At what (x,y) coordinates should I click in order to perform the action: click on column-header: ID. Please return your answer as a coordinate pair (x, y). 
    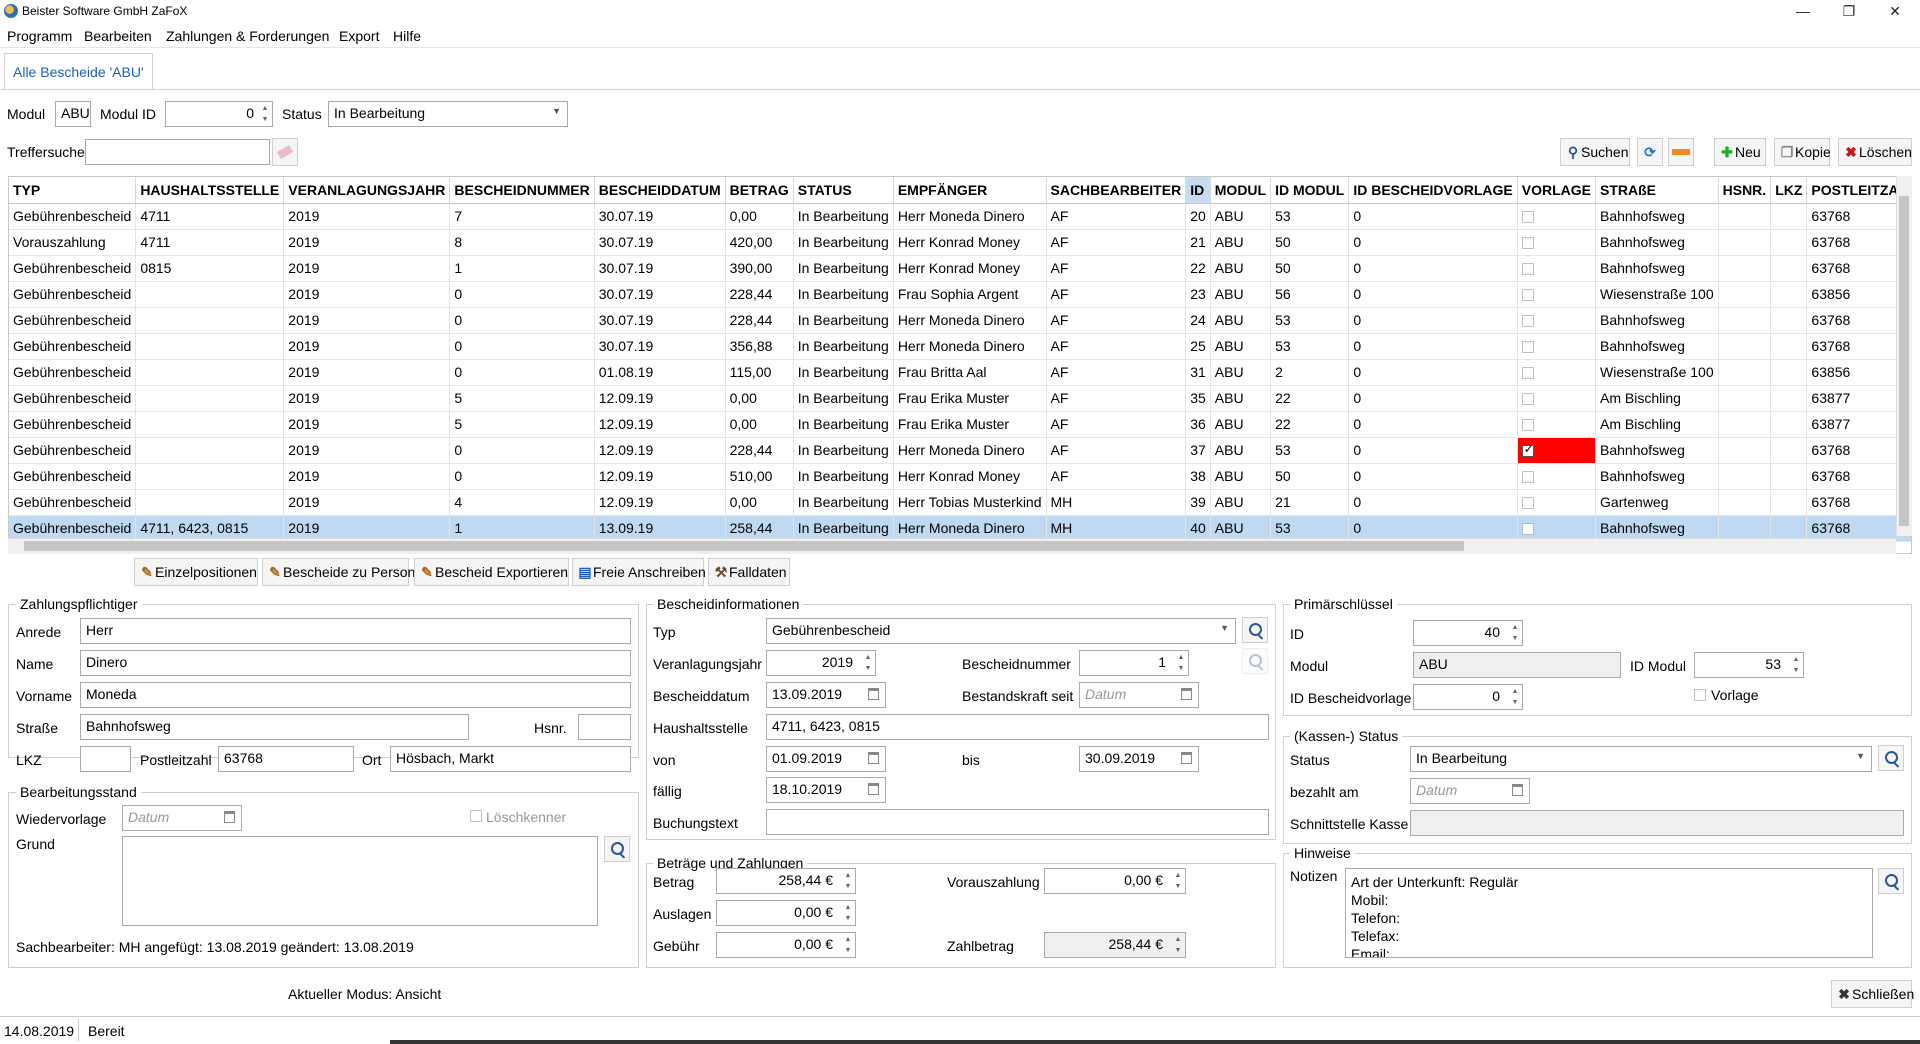
    Looking at the image, I should click on (1198, 190).